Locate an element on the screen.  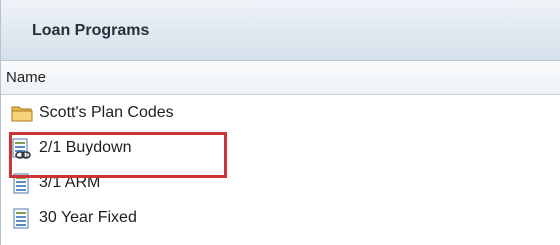
list-item-label: 30 Year Fixed is located at coordinates (88, 217).